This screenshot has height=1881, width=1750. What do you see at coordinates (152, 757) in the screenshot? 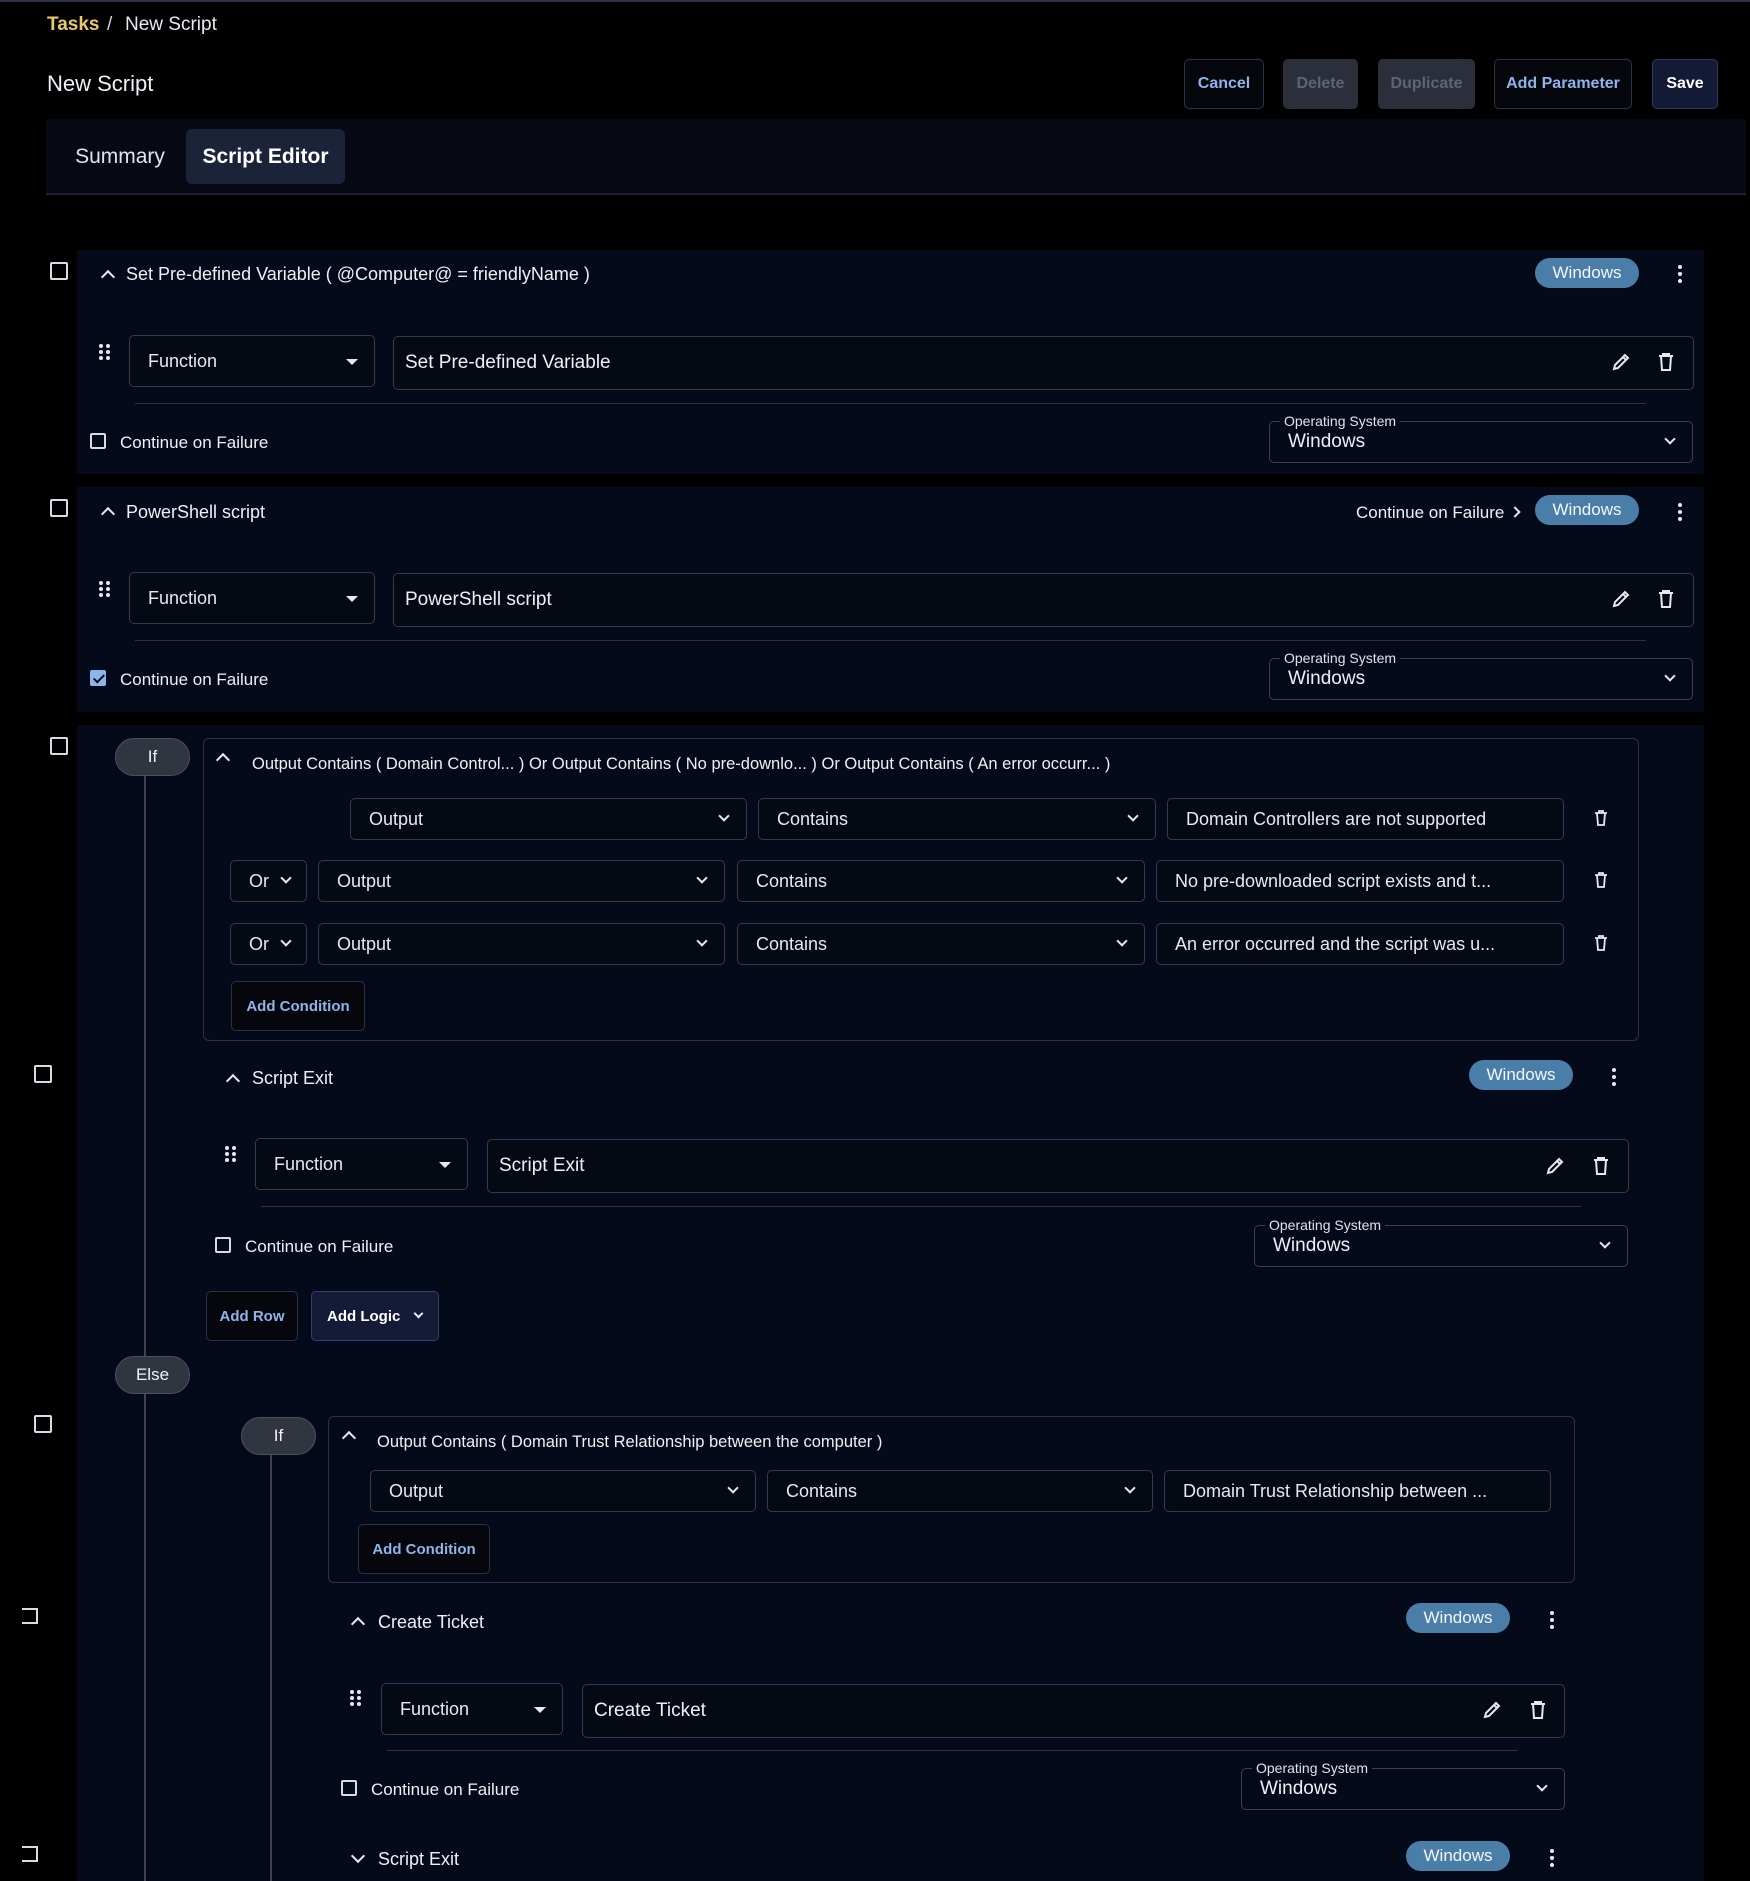
I see `if-label: If` at bounding box center [152, 757].